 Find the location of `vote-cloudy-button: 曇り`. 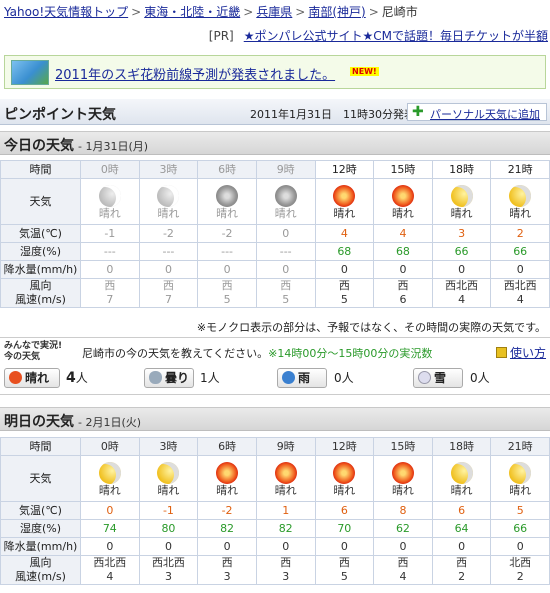

vote-cloudy-button: 曇り is located at coordinates (169, 378).